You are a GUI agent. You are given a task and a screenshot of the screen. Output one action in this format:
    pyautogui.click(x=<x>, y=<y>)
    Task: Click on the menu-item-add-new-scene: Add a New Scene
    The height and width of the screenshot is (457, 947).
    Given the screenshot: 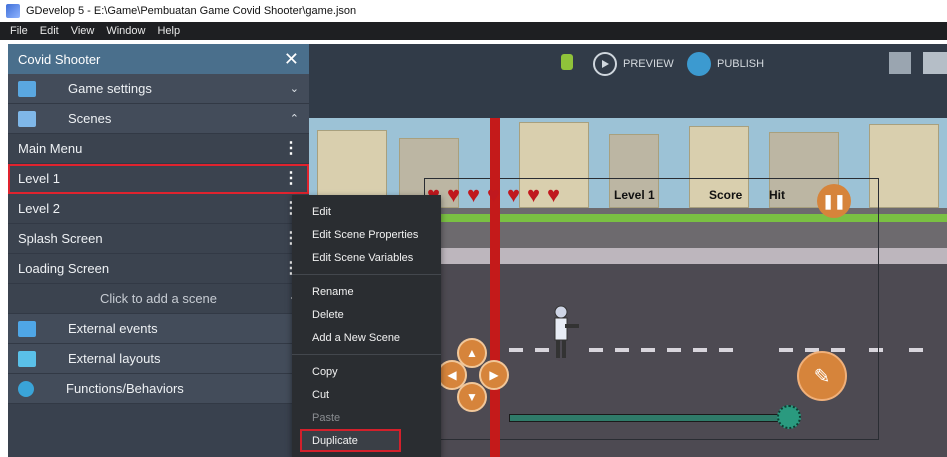 What is the action you would take?
    pyautogui.click(x=366, y=337)
    